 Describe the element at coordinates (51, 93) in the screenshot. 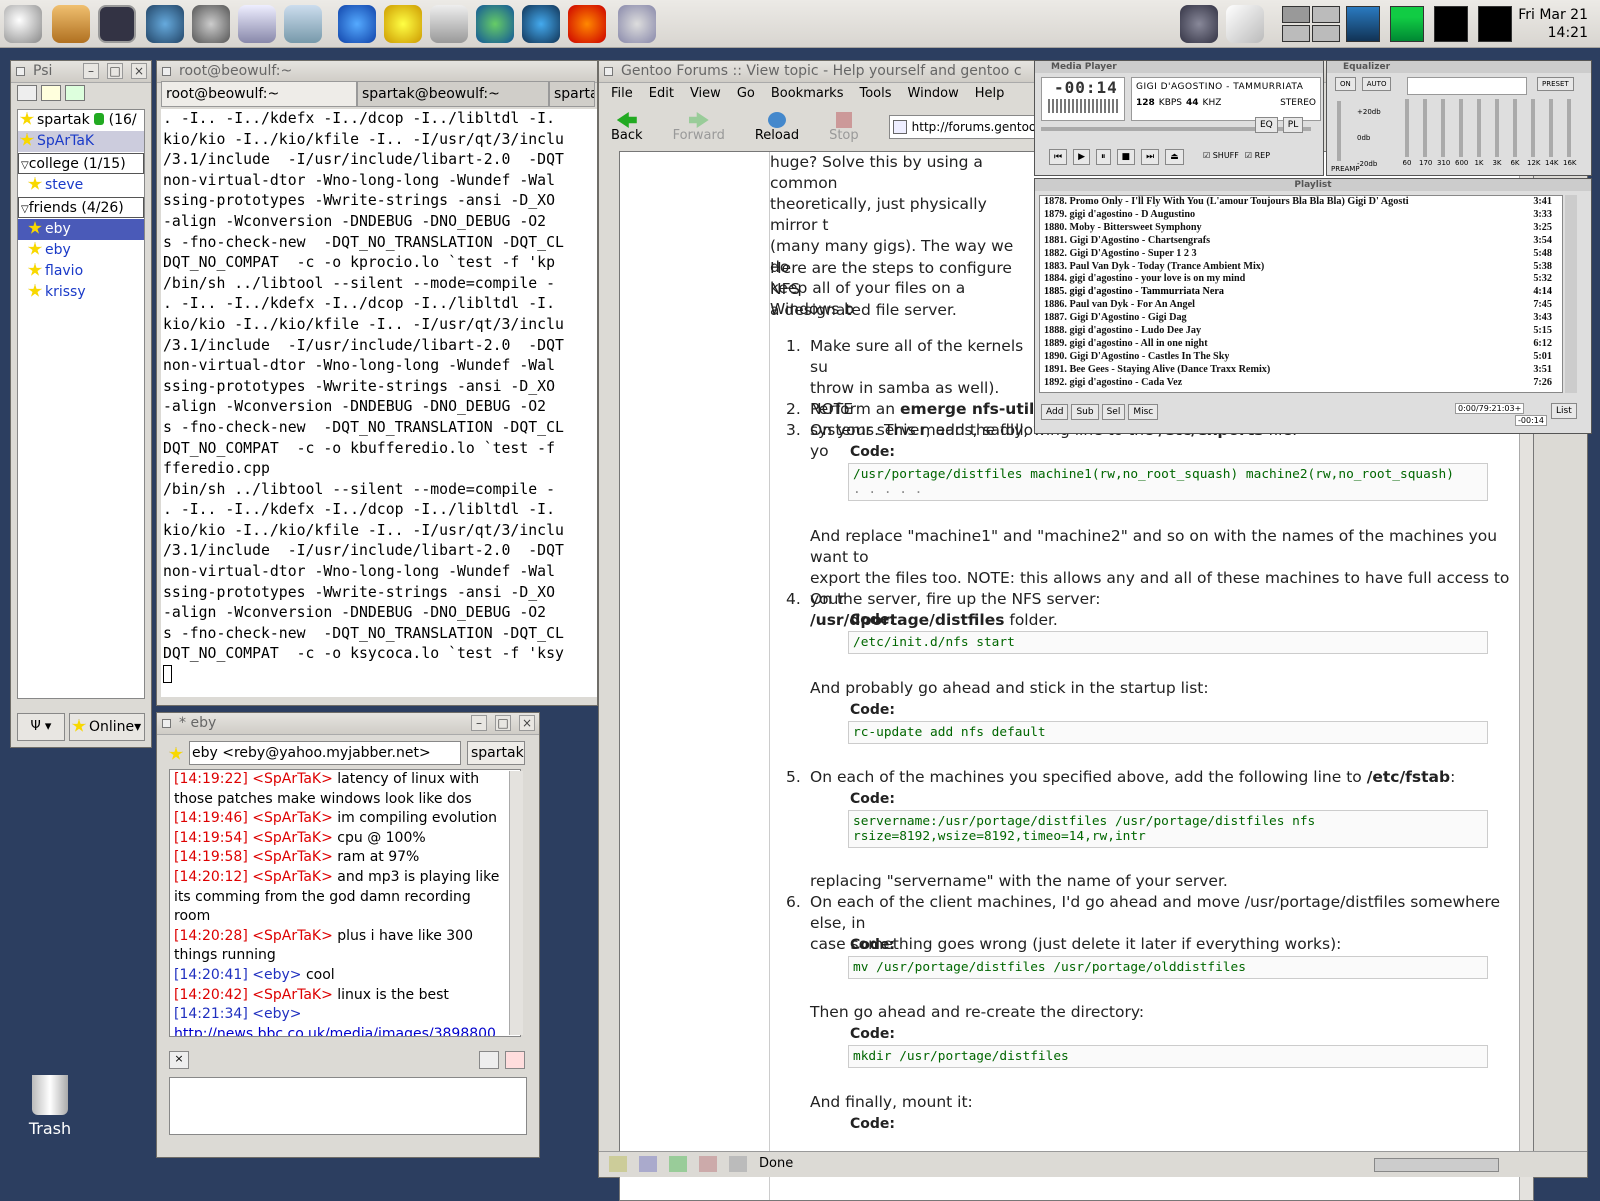

I see `add-contact-icon` at that location.